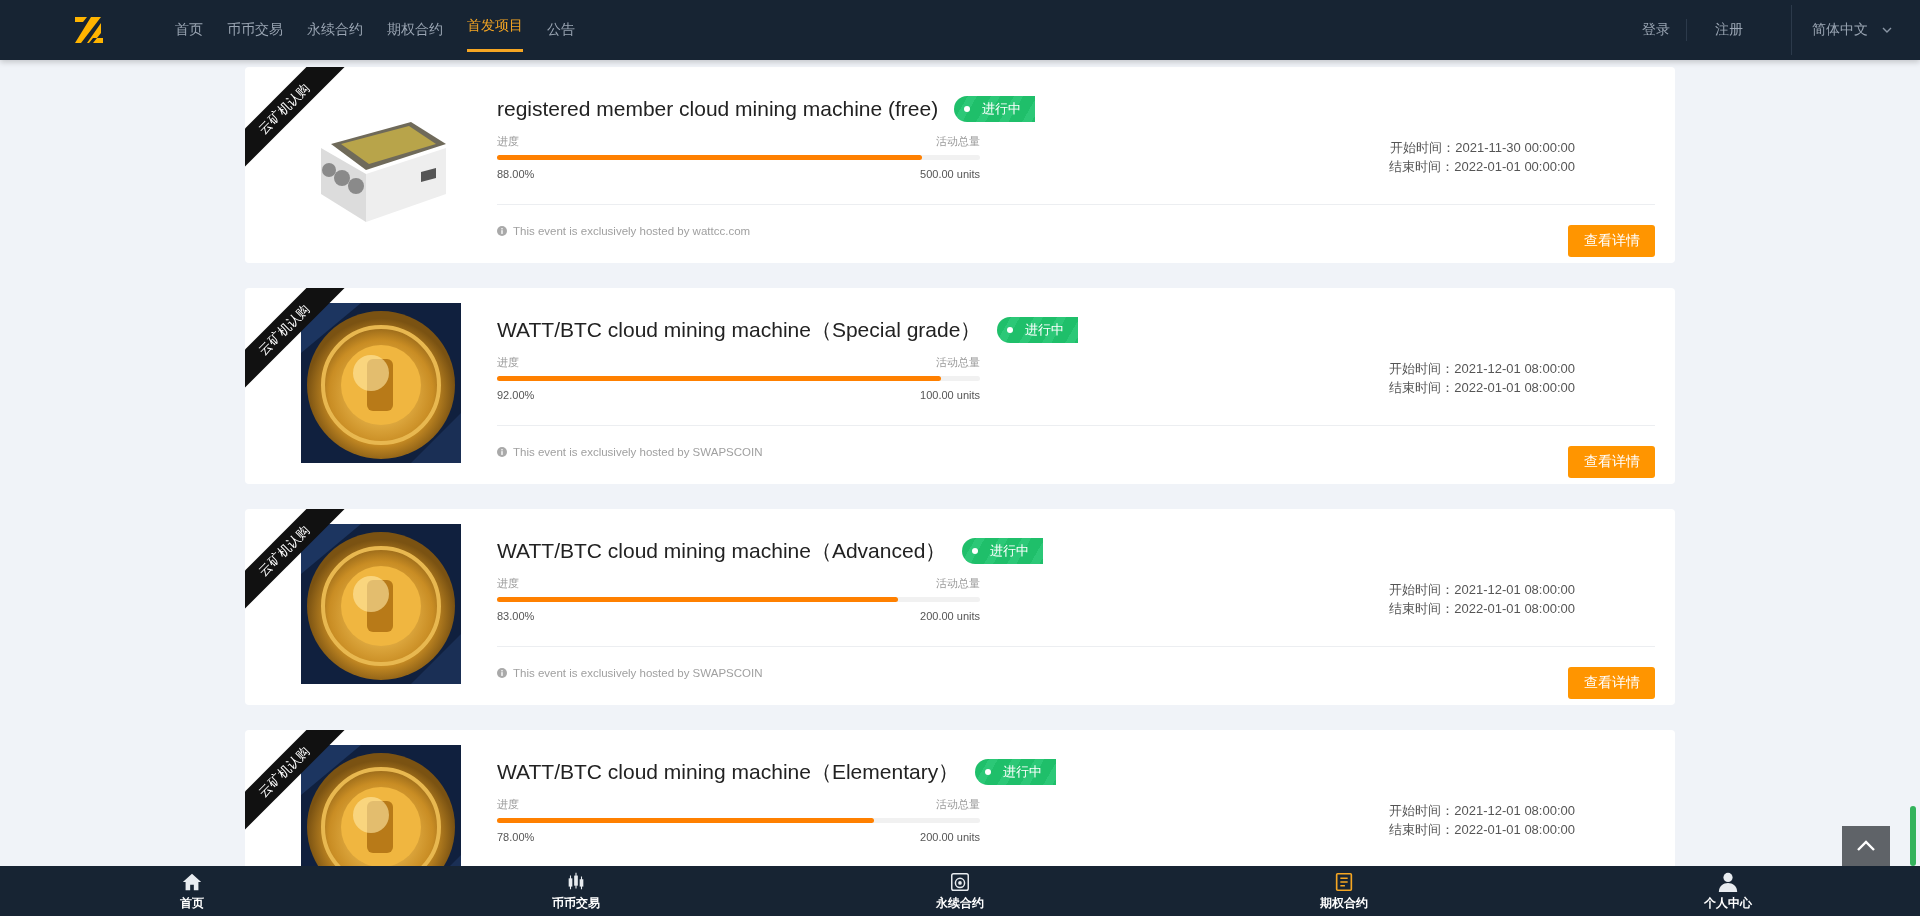 This screenshot has width=1920, height=916. I want to click on back-to-top-button, so click(1866, 846).